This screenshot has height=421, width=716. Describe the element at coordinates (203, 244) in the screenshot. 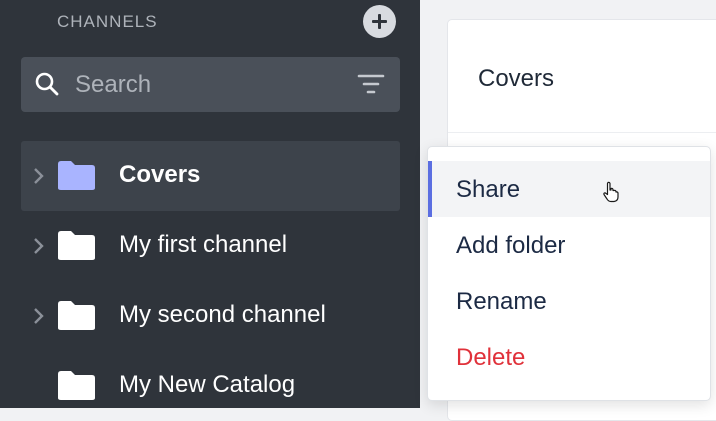

I see `channel-label: My first channel` at that location.